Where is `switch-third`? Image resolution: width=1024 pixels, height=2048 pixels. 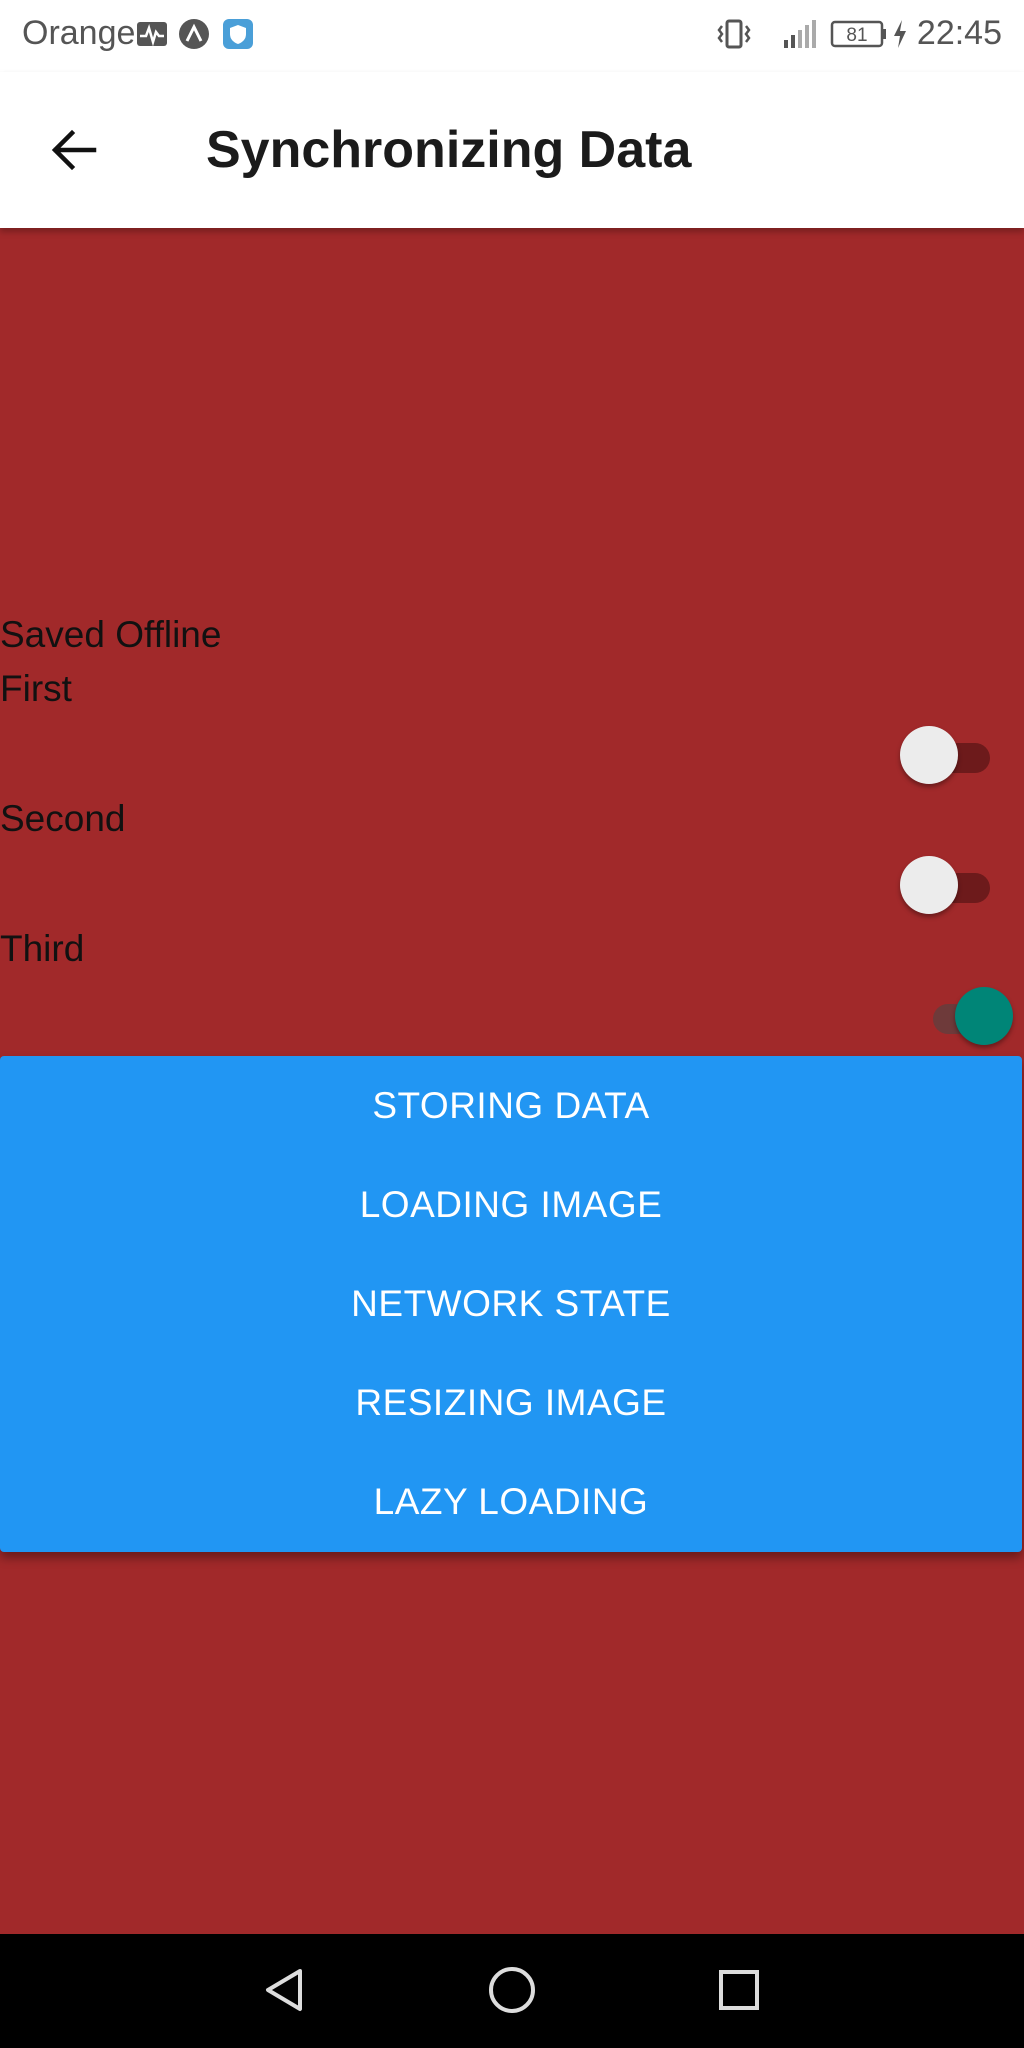 switch-third is located at coordinates (963, 1017).